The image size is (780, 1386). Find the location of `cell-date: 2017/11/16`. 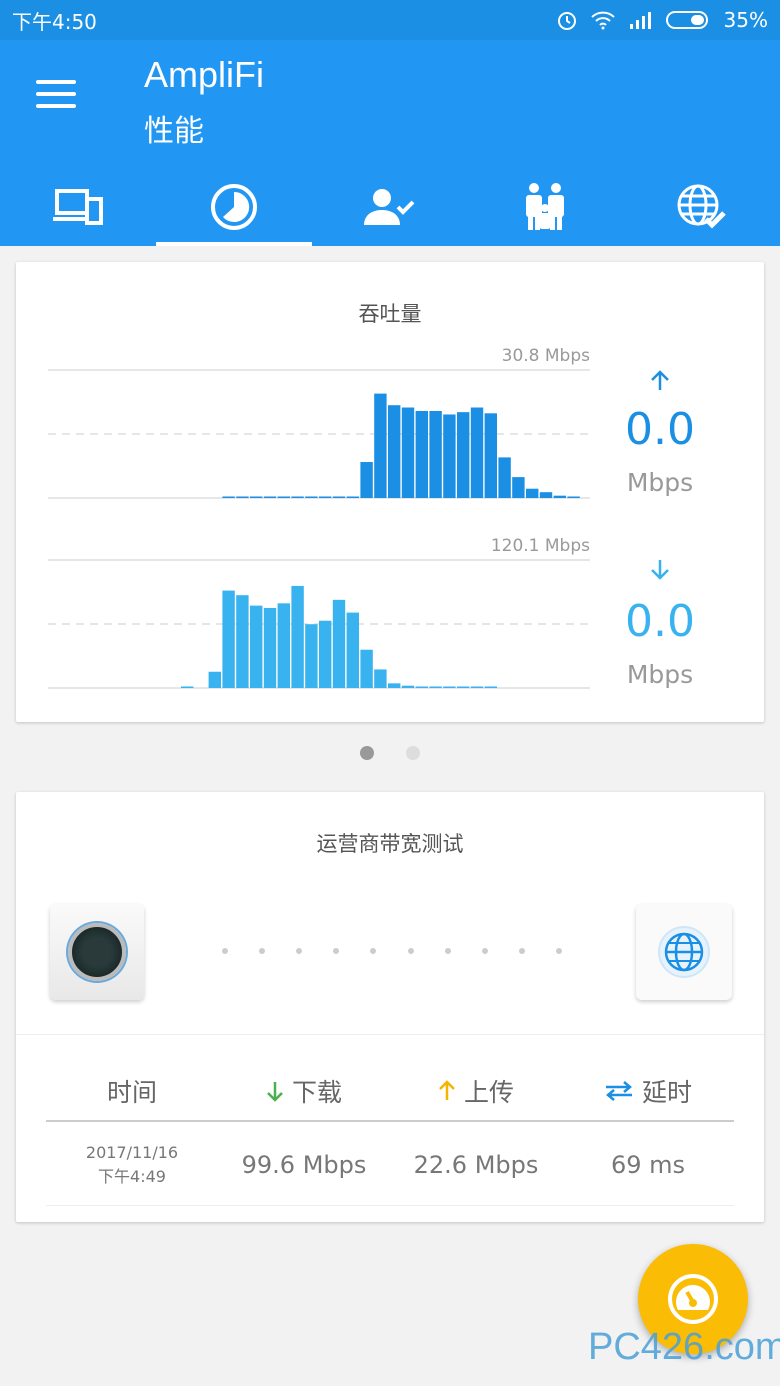

cell-date: 2017/11/16 is located at coordinates (132, 1152).